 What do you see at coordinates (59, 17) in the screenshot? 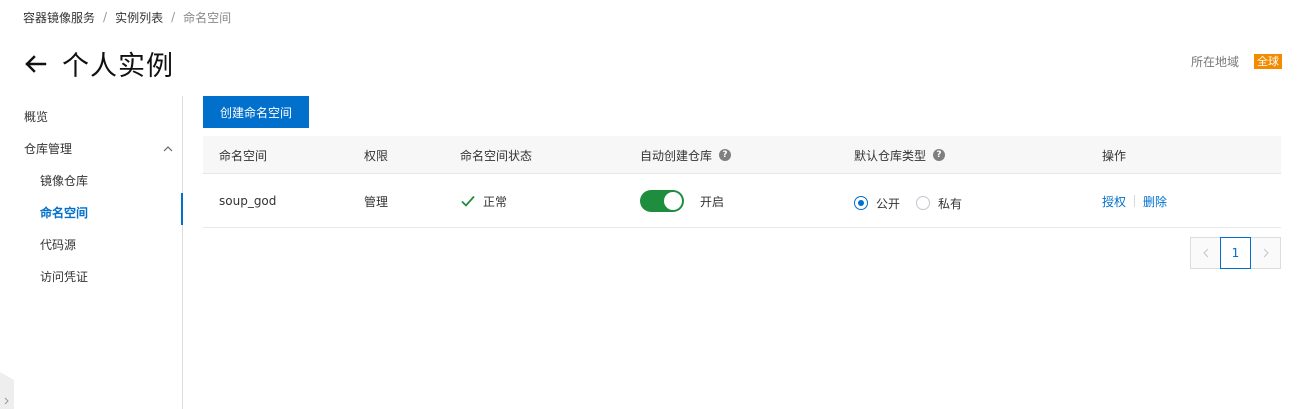
I see `breadcrumb-container-registry: 容器镜像服务` at bounding box center [59, 17].